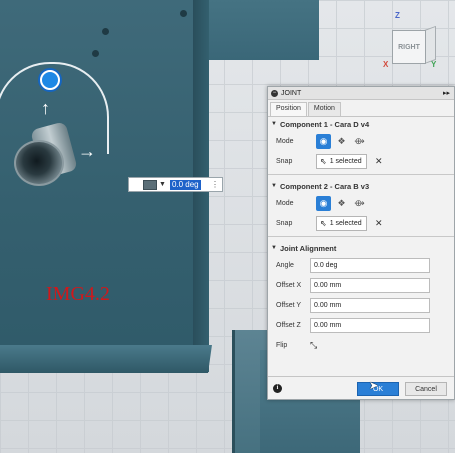 This screenshot has height=453, width=455. I want to click on component1-mode-row: Mode ◉ ❖ ⟴, so click(361, 141).